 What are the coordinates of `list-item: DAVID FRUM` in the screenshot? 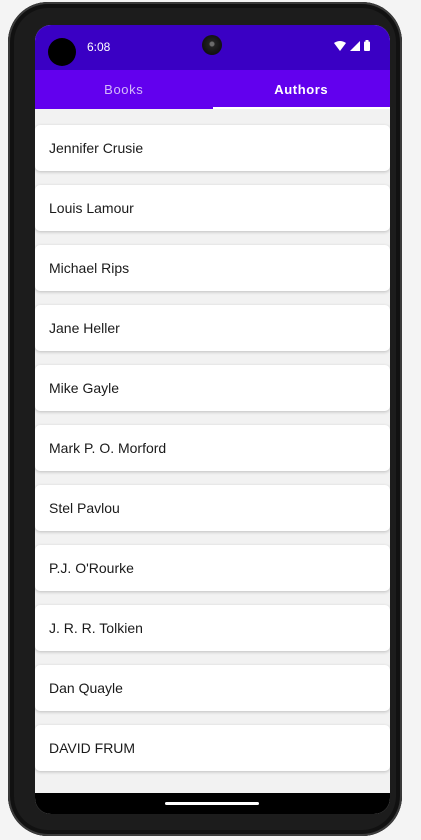 It's located at (212, 748).